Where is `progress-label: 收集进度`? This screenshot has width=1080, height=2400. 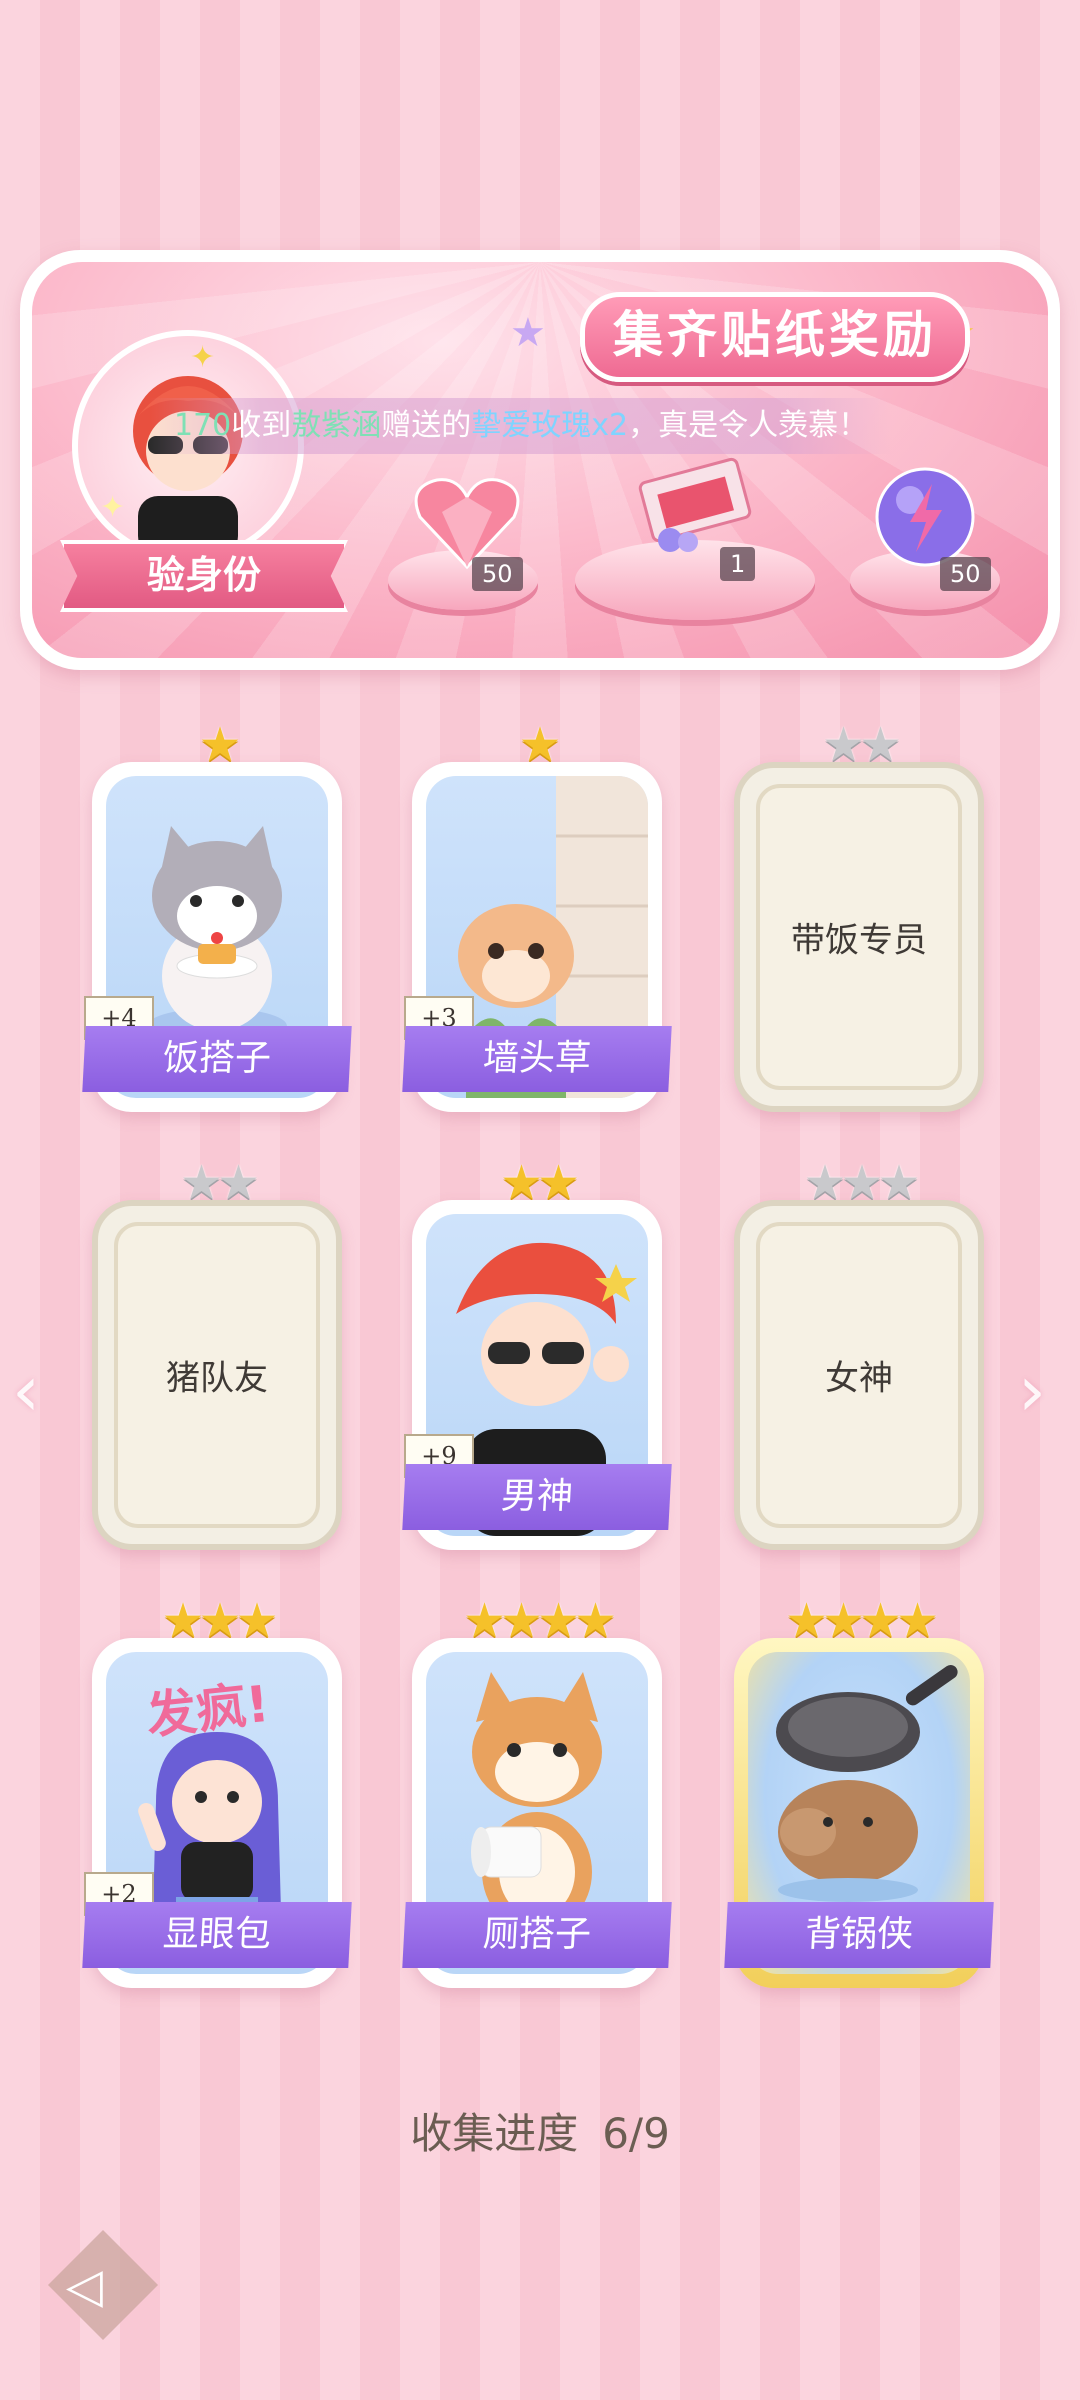
progress-label: 收集进度 is located at coordinates (494, 2133).